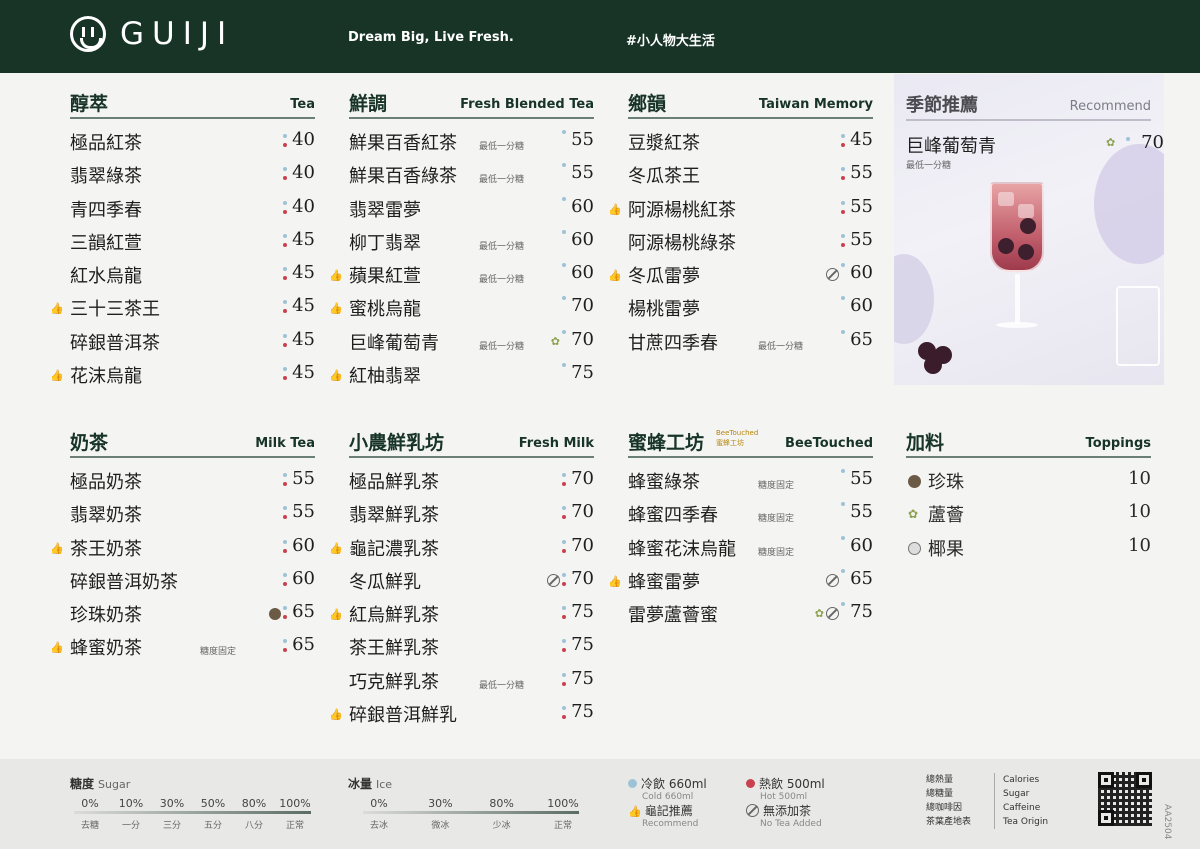  Describe the element at coordinates (682, 210) in the screenshot. I see `item-name: 阿源楊桃紅茶` at that location.